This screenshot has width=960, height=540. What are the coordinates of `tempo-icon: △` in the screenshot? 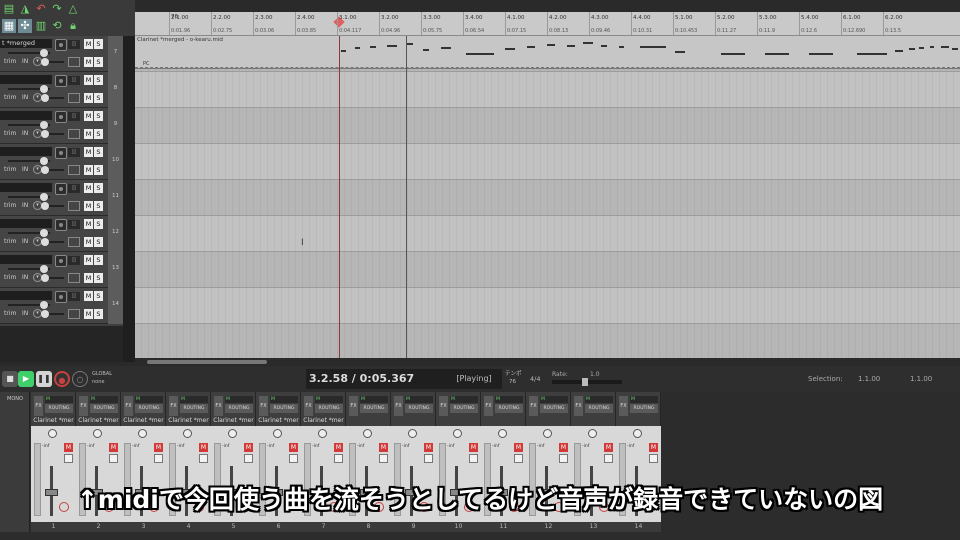 It's located at (73, 9).